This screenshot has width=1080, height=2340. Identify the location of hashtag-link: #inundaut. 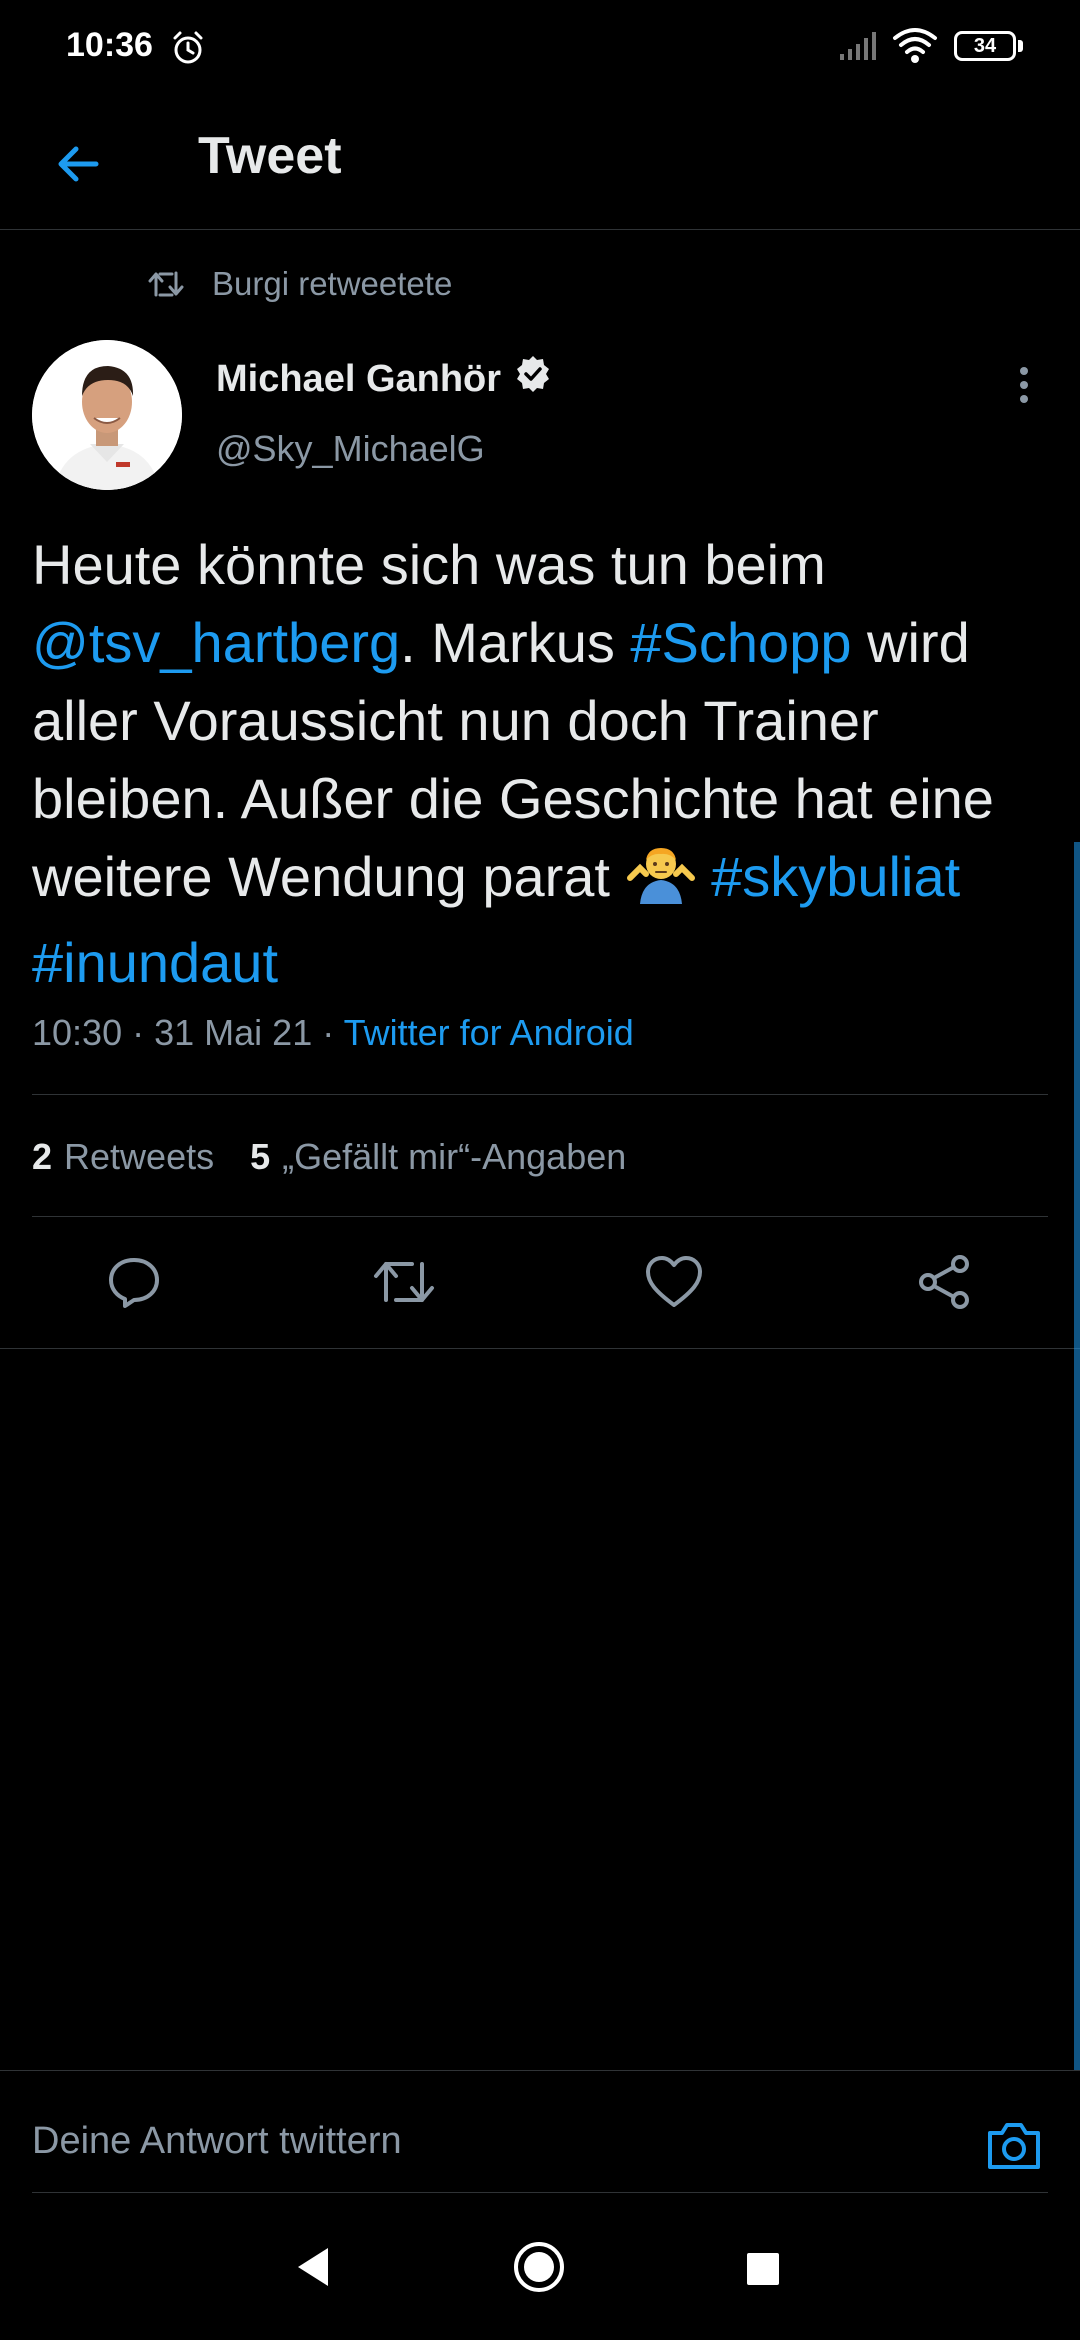
(155, 962).